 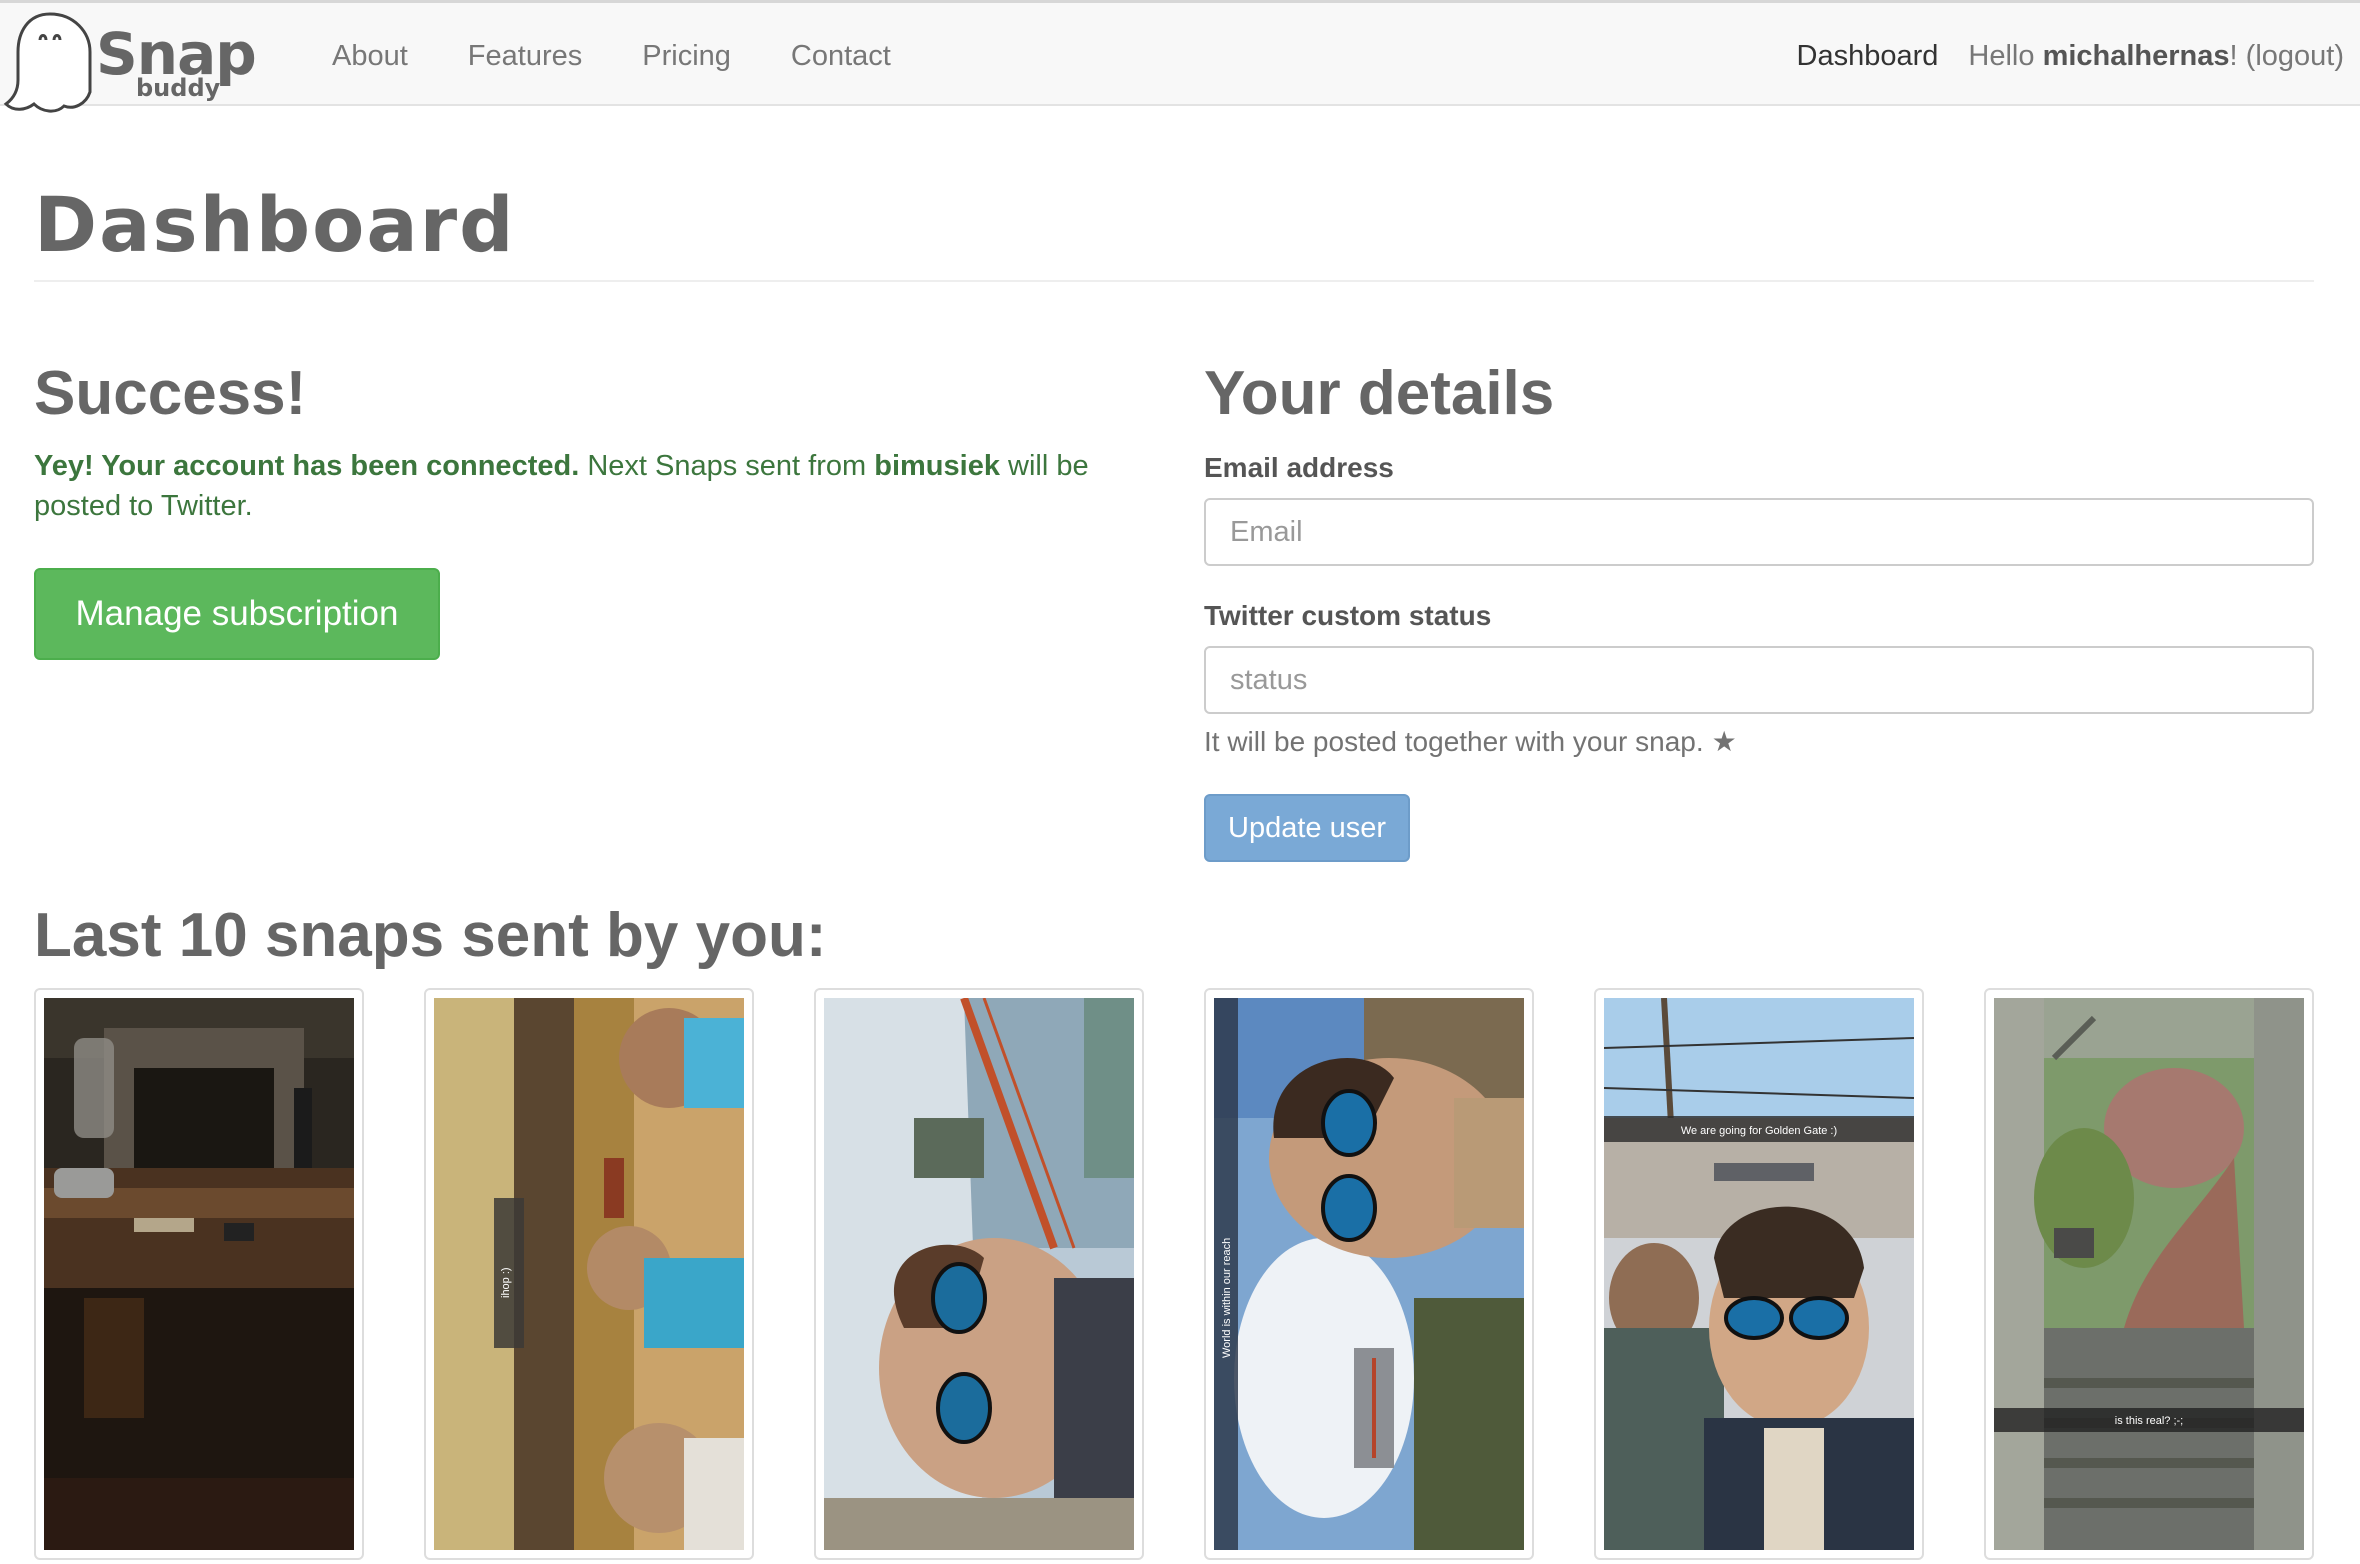 What do you see at coordinates (1759, 1131) in the screenshot?
I see `snap-caption: We are going for Golden Gate :)` at bounding box center [1759, 1131].